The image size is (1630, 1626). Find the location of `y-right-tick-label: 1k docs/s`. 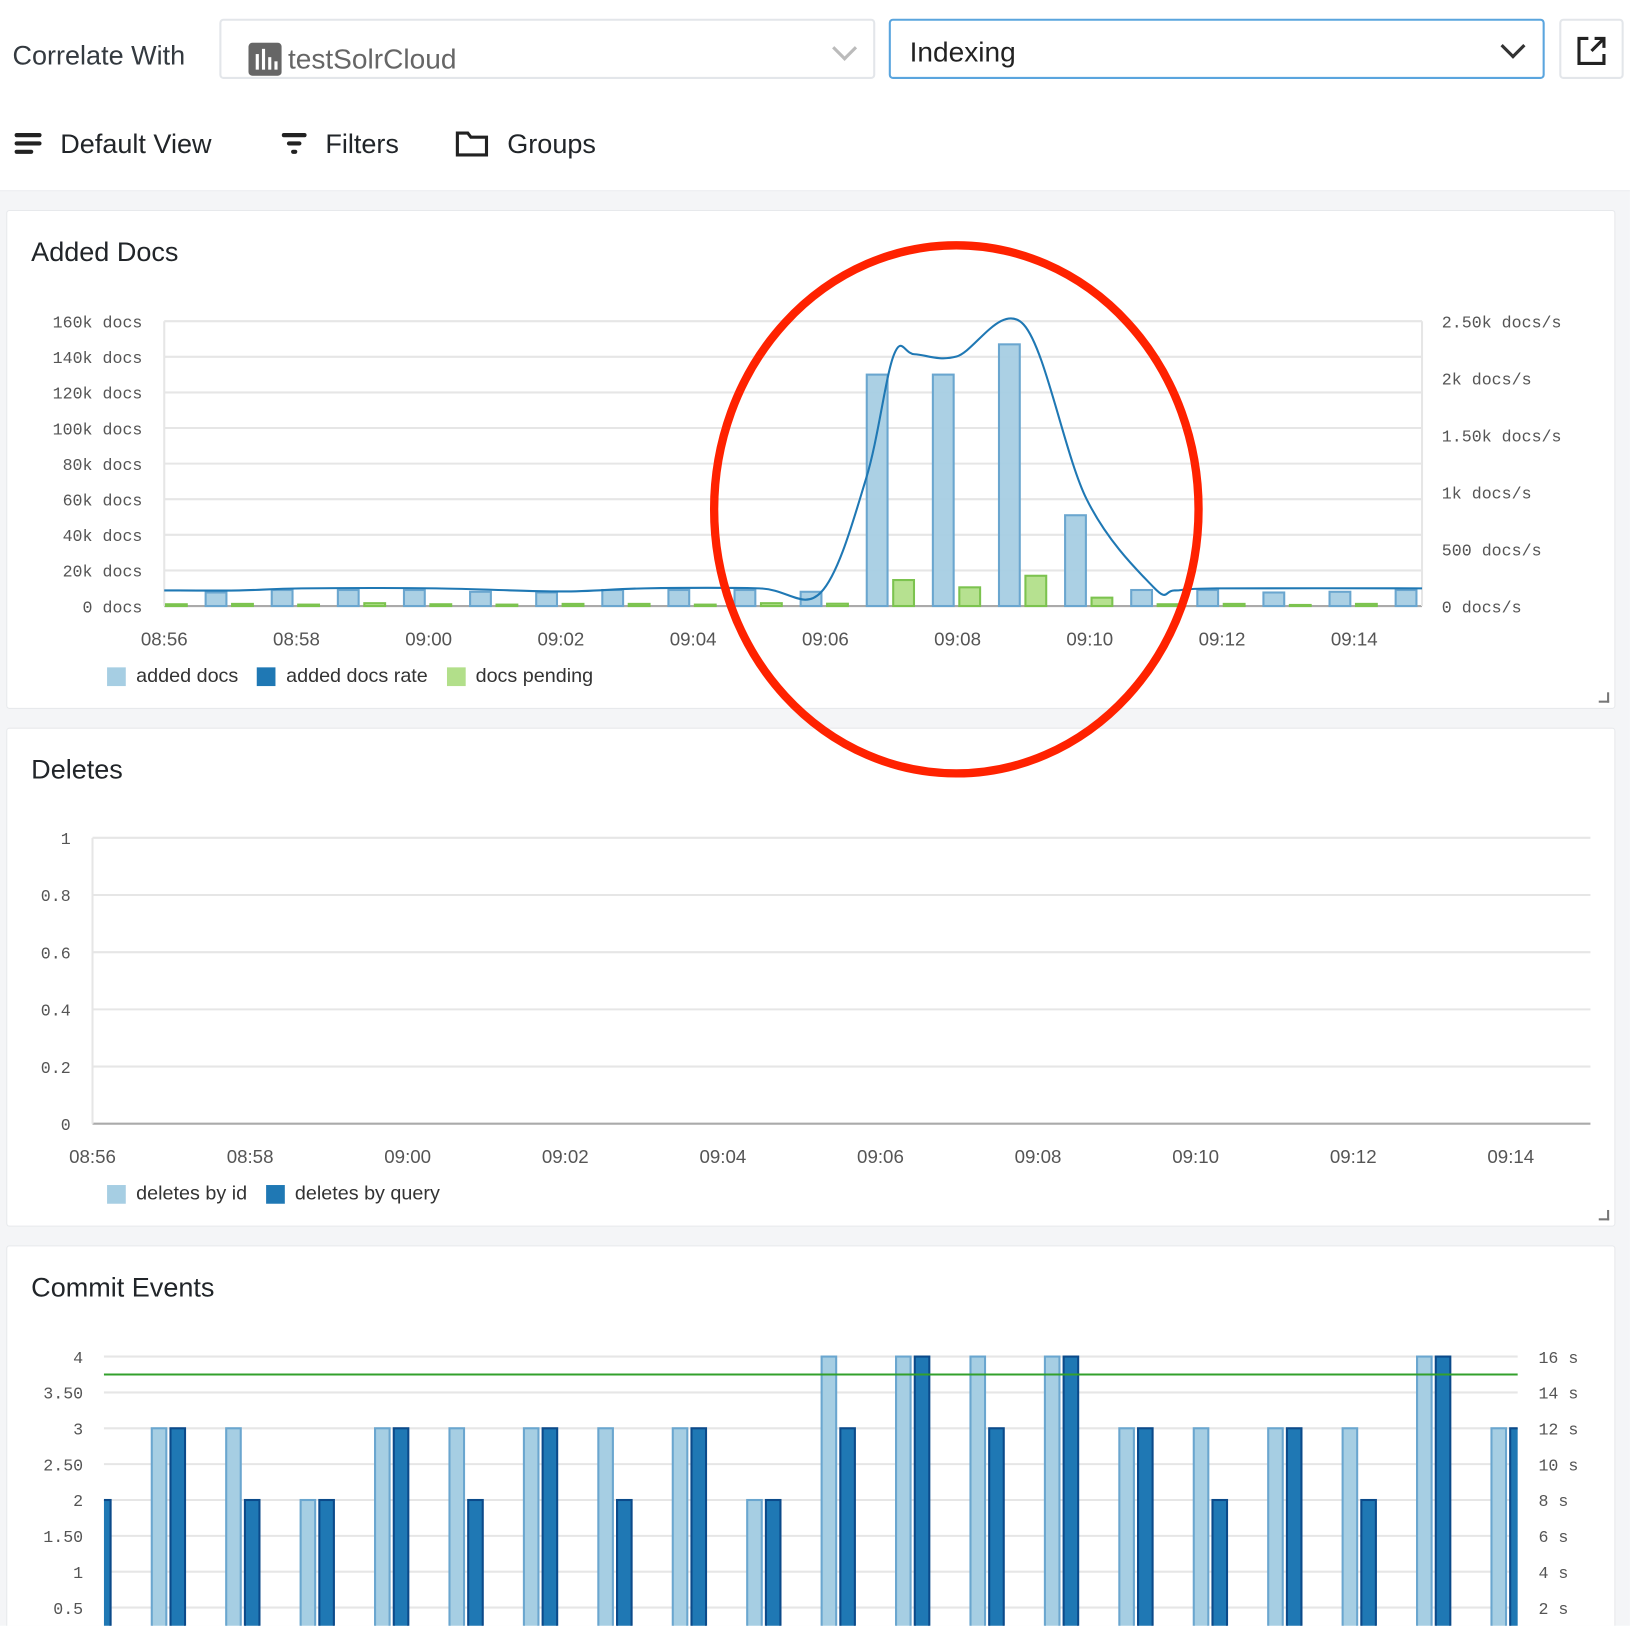

y-right-tick-label: 1k docs/s is located at coordinates (1487, 493).